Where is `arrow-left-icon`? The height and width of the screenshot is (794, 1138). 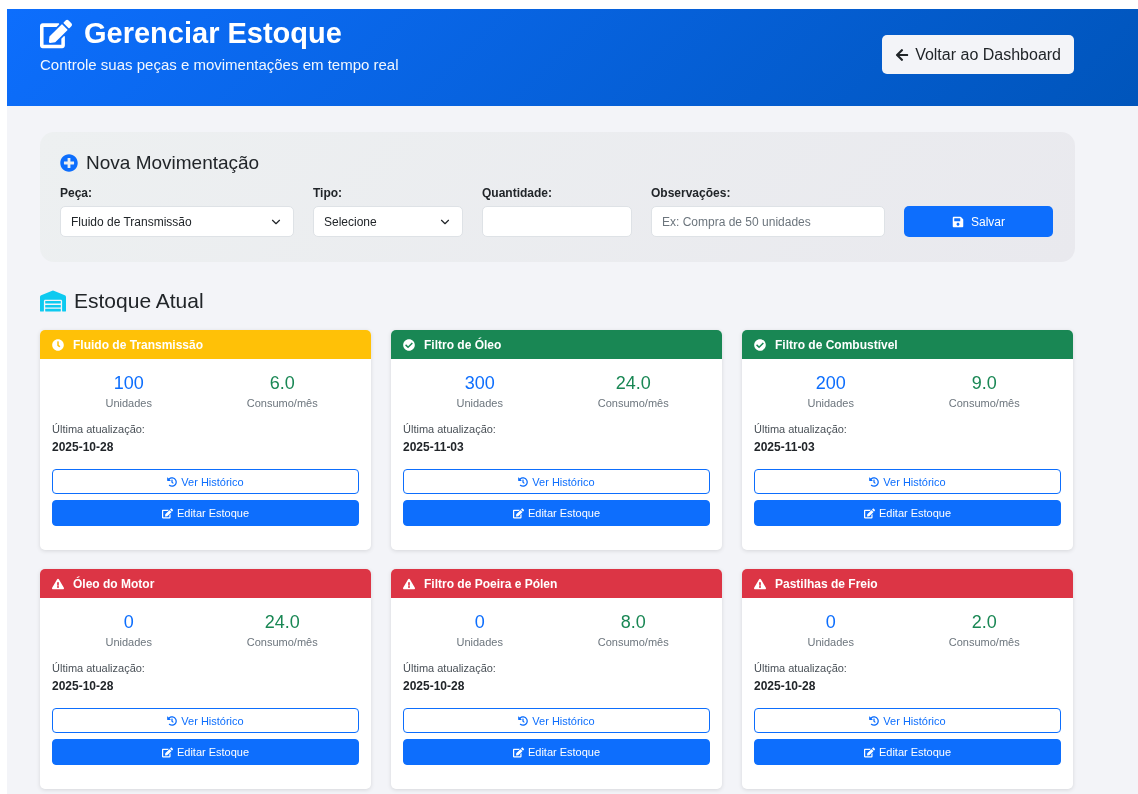 arrow-left-icon is located at coordinates (902, 54).